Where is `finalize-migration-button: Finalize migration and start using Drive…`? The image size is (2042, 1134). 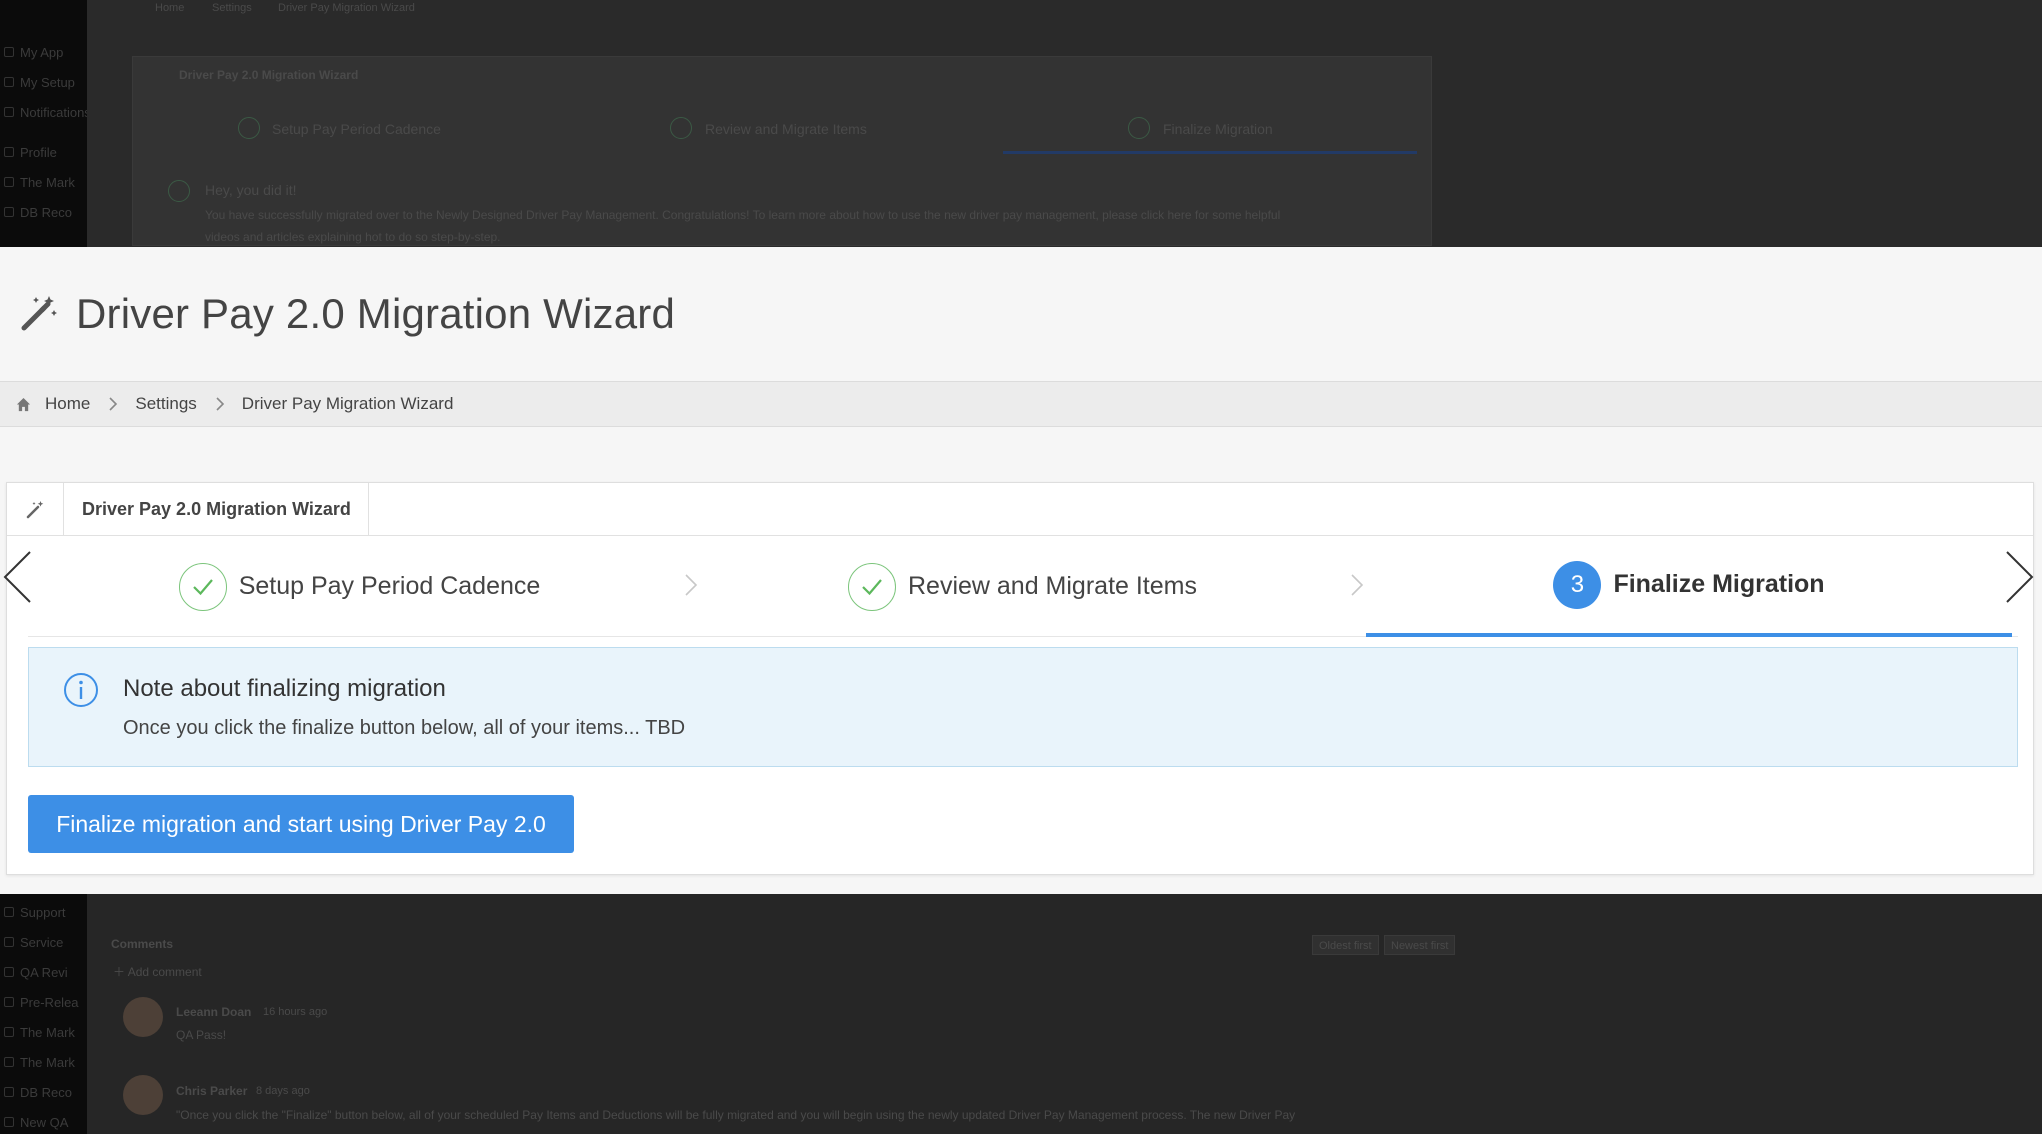
finalize-migration-button: Finalize migration and start using Drive… is located at coordinates (301, 824).